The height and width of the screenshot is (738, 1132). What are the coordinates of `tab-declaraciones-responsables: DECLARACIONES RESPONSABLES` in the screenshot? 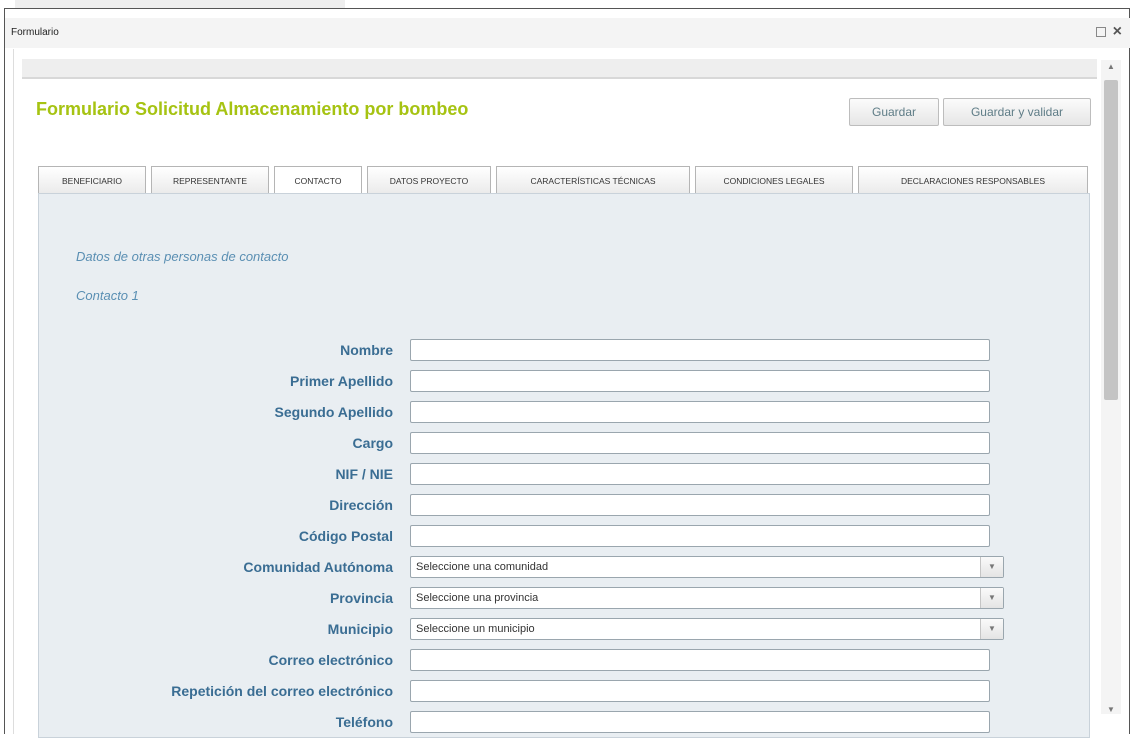 It's located at (973, 180).